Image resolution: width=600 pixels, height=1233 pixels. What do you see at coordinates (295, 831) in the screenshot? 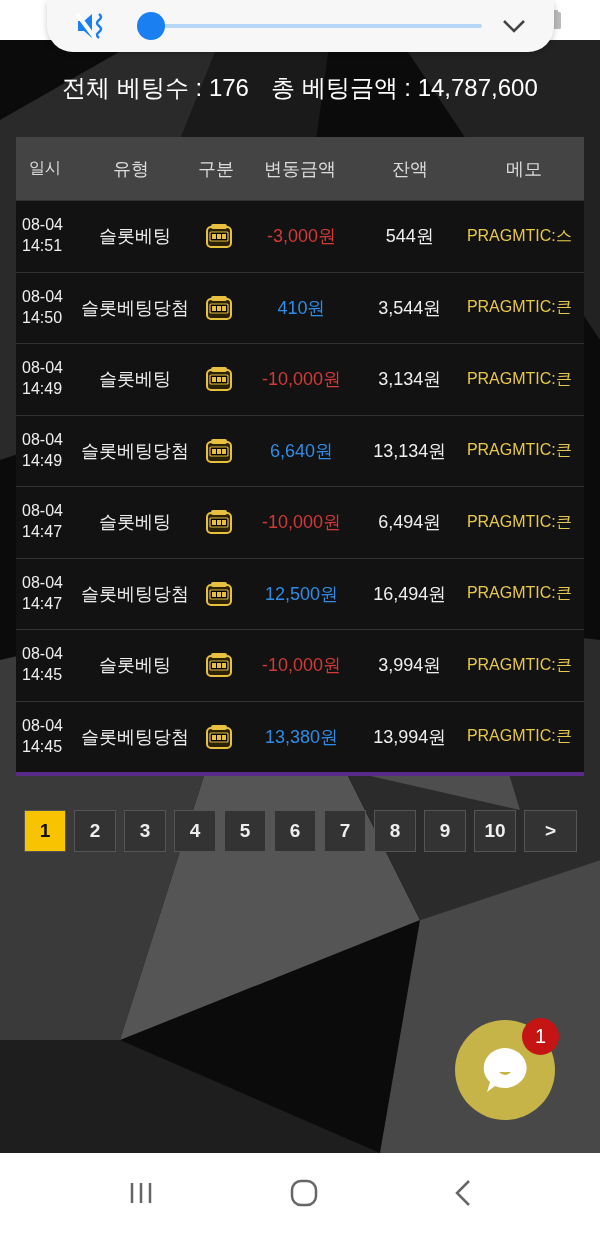
I see `page-button: 6` at bounding box center [295, 831].